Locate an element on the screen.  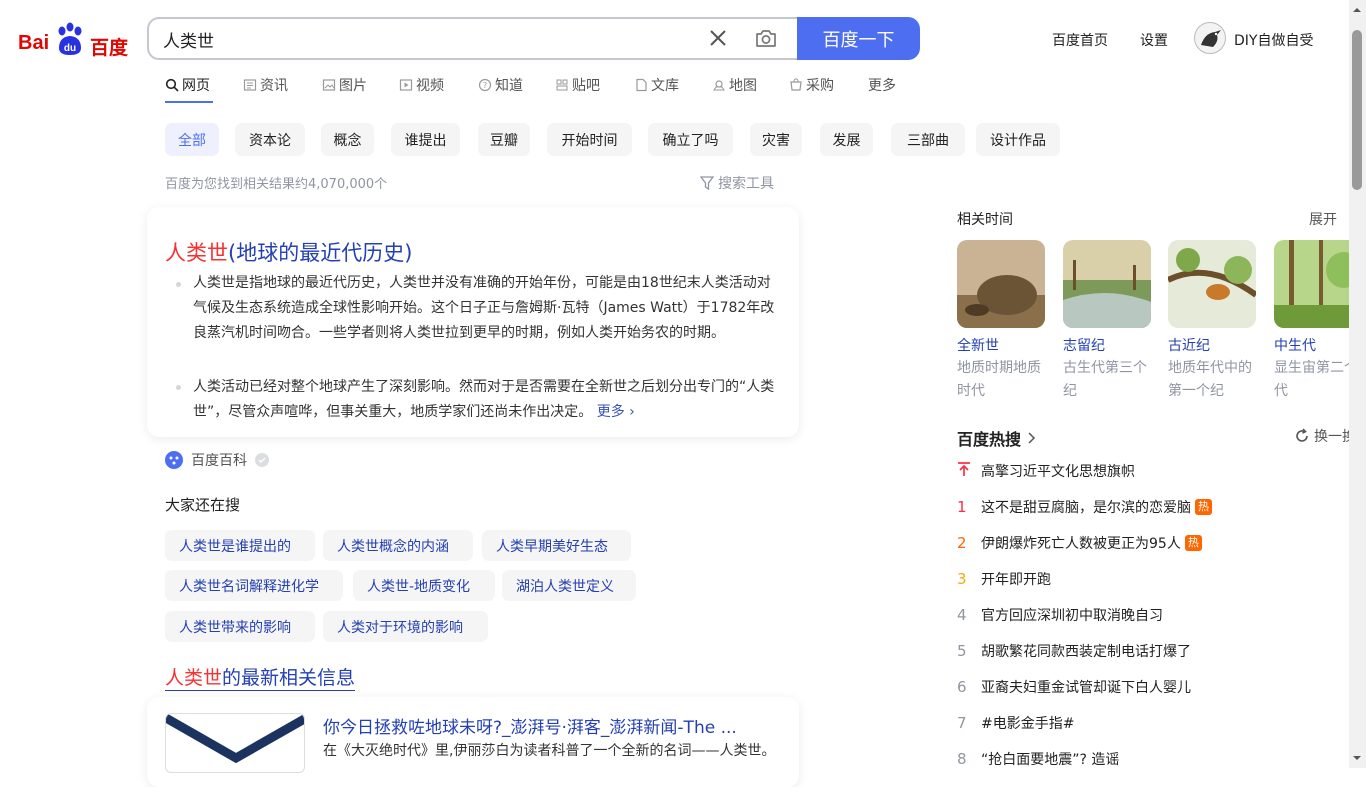
hot-search-item: 3 开年即开跑 is located at coordinates (1004, 579).